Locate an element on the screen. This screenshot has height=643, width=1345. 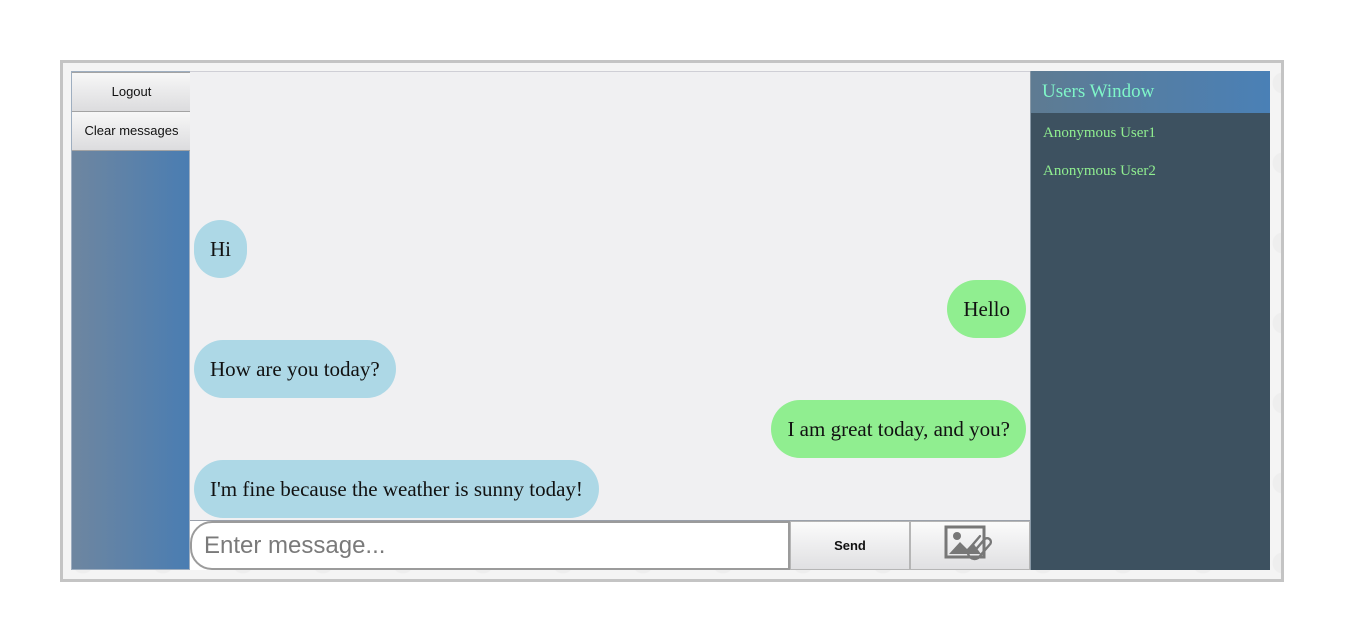
user-list-item: Anonymous User1 is located at coordinates (1150, 132).